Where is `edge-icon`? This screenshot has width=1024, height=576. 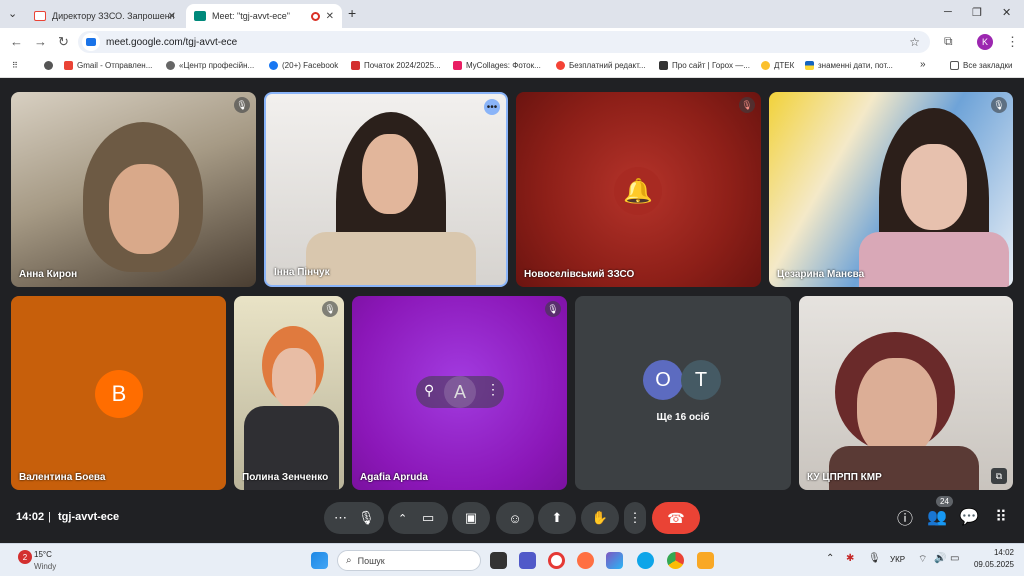
edge-icon is located at coordinates (645, 560).